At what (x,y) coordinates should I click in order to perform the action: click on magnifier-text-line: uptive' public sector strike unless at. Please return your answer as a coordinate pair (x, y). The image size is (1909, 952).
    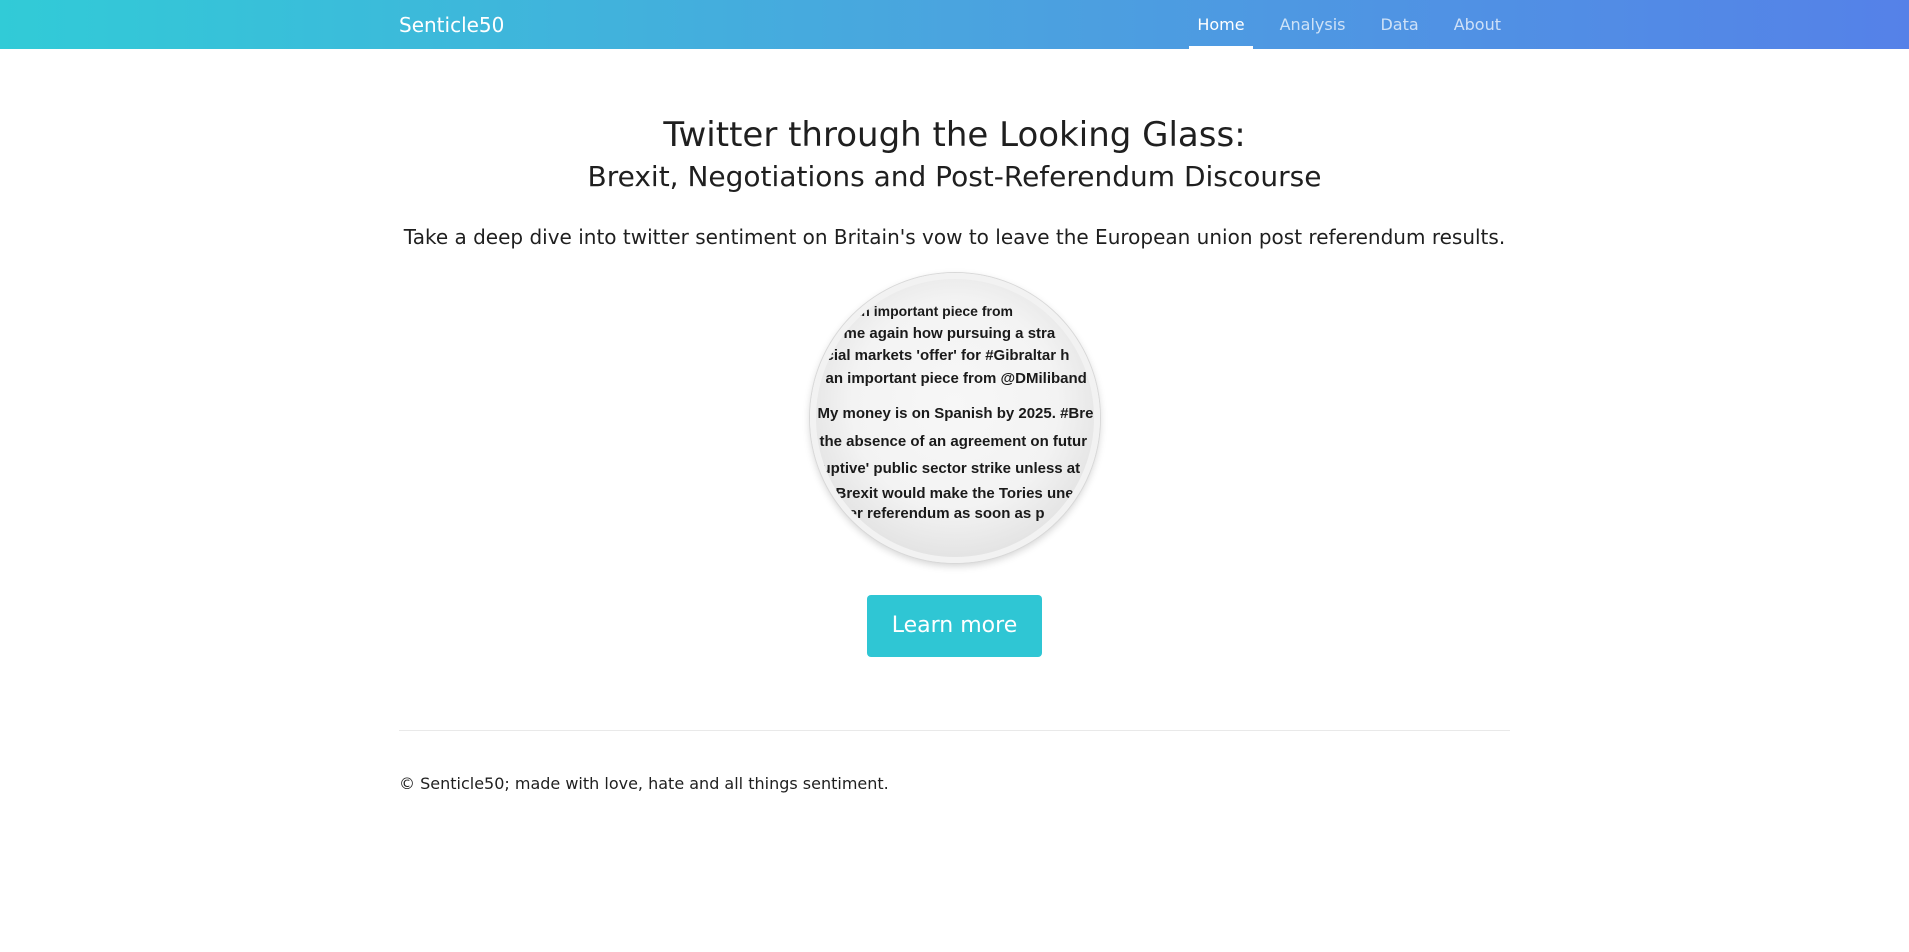
    Looking at the image, I should click on (951, 468).